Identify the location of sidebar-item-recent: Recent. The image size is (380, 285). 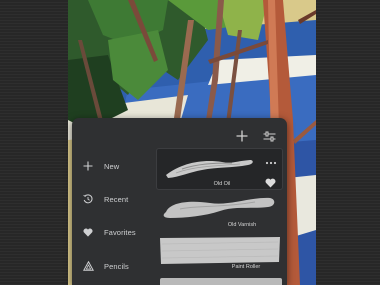
(116, 199).